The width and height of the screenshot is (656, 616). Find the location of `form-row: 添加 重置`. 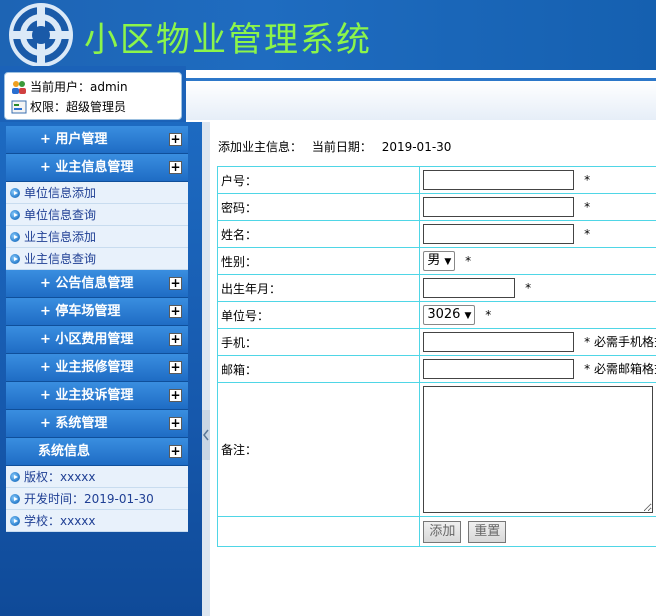

form-row: 添加 重置 is located at coordinates (436, 531).